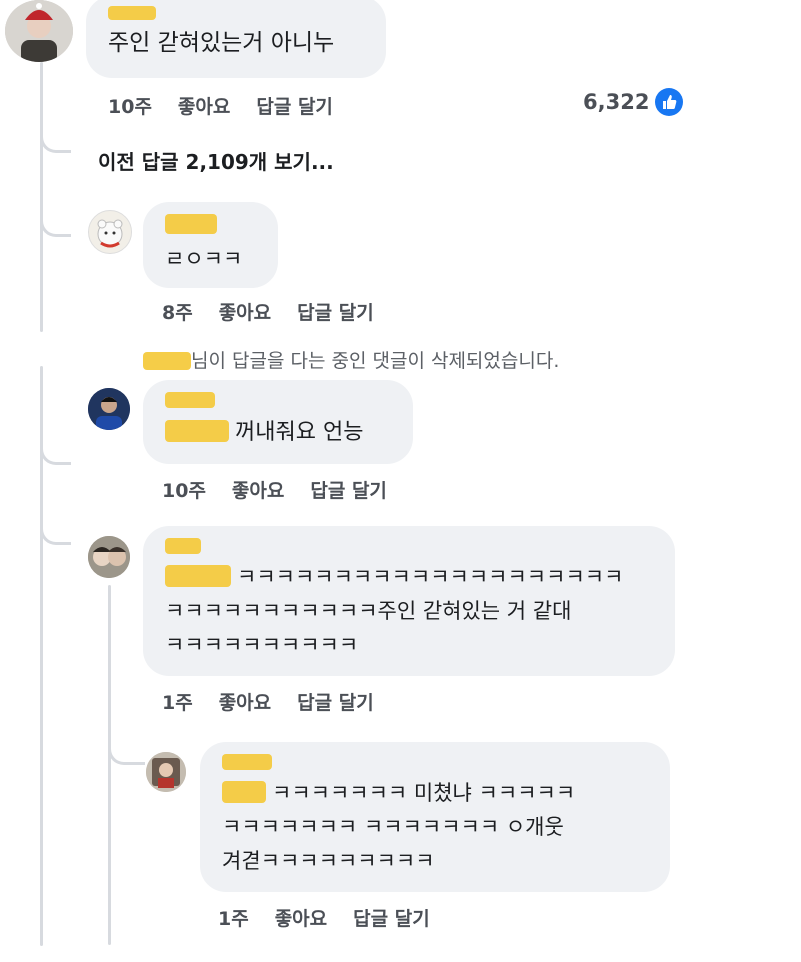 The image size is (801, 962). I want to click on comment-text-line-1: ㅋㅋㅋㅋㅋㅋㅋ 미쳤냐 ㅋㅋㅋㅋㅋ, so click(424, 793).